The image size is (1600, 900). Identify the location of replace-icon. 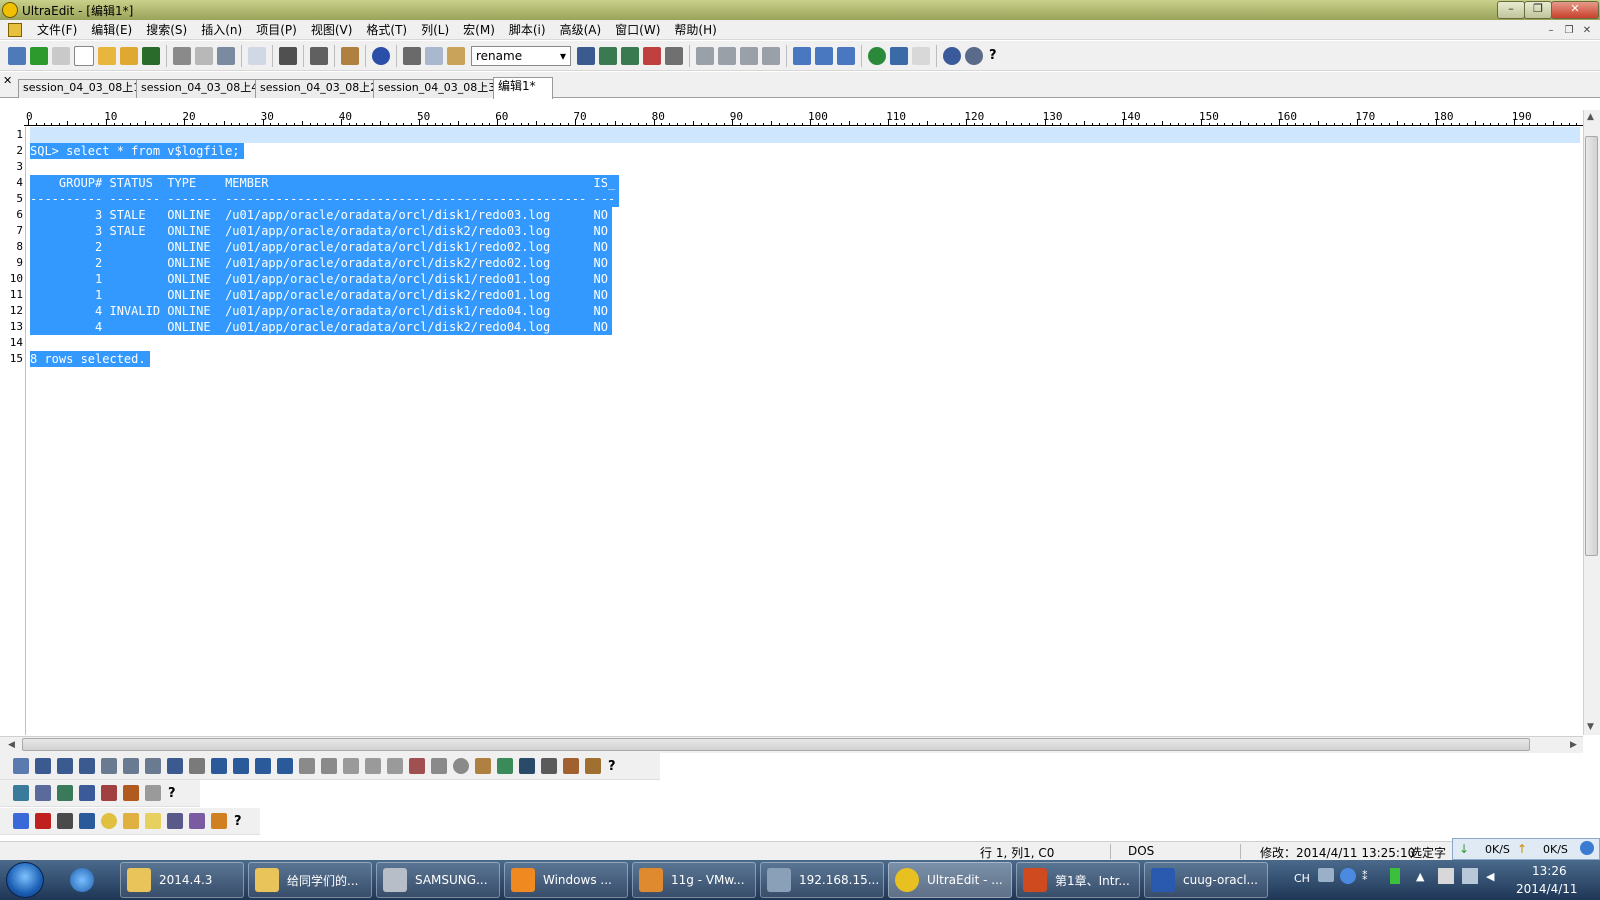
(652, 55).